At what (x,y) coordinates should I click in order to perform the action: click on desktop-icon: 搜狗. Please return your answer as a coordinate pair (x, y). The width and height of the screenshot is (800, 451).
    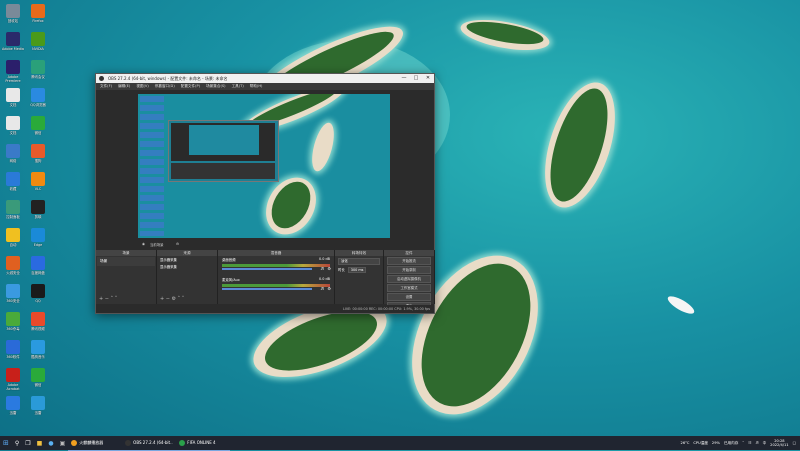
    Looking at the image, I should click on (38, 156).